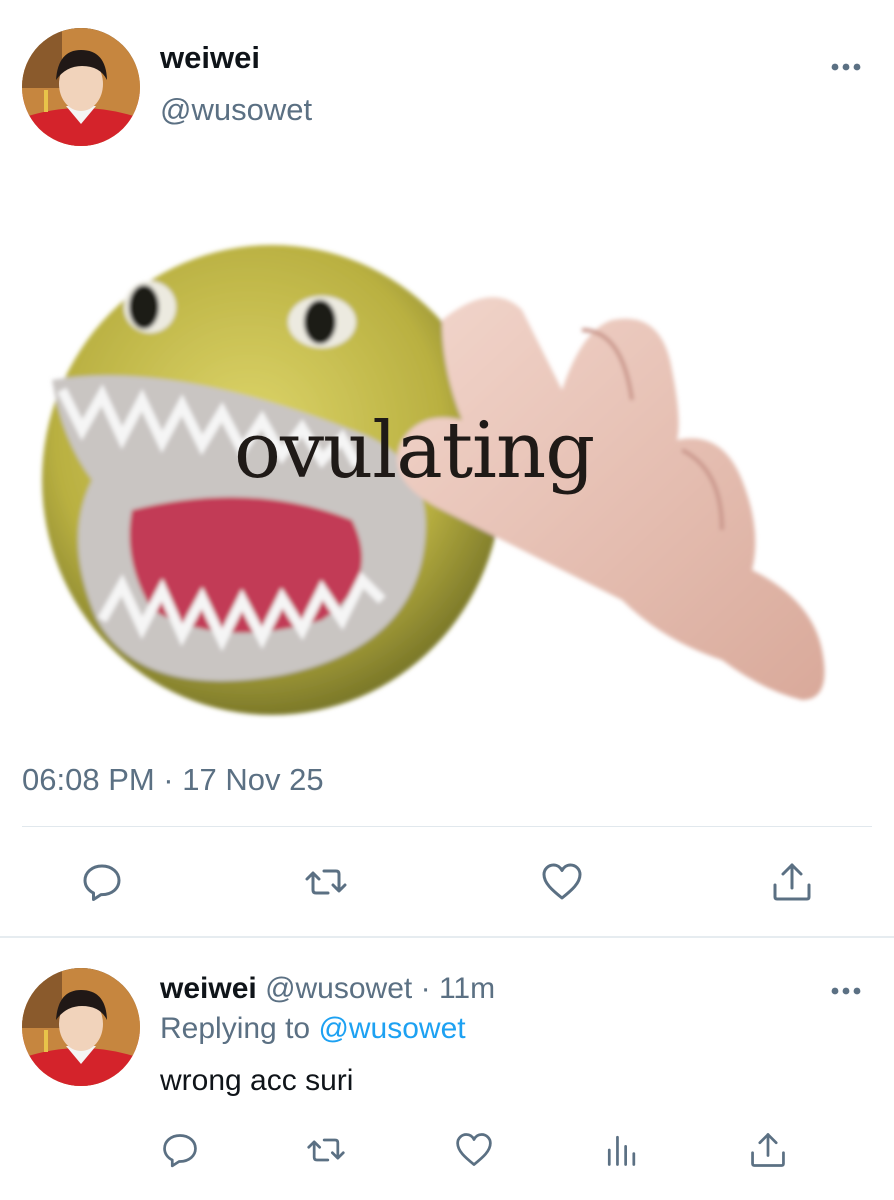 This screenshot has height=1200, width=894. What do you see at coordinates (447, 937) in the screenshot?
I see `tweet-divider` at bounding box center [447, 937].